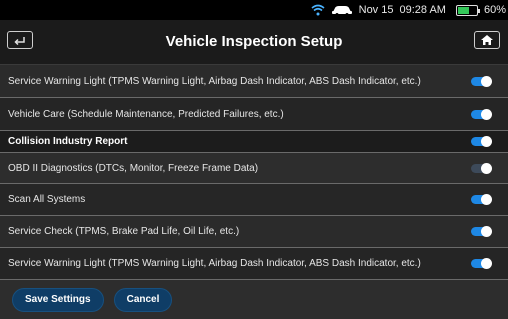 The image size is (508, 319). I want to click on setting-label: Collision Industry Report, so click(68, 141).